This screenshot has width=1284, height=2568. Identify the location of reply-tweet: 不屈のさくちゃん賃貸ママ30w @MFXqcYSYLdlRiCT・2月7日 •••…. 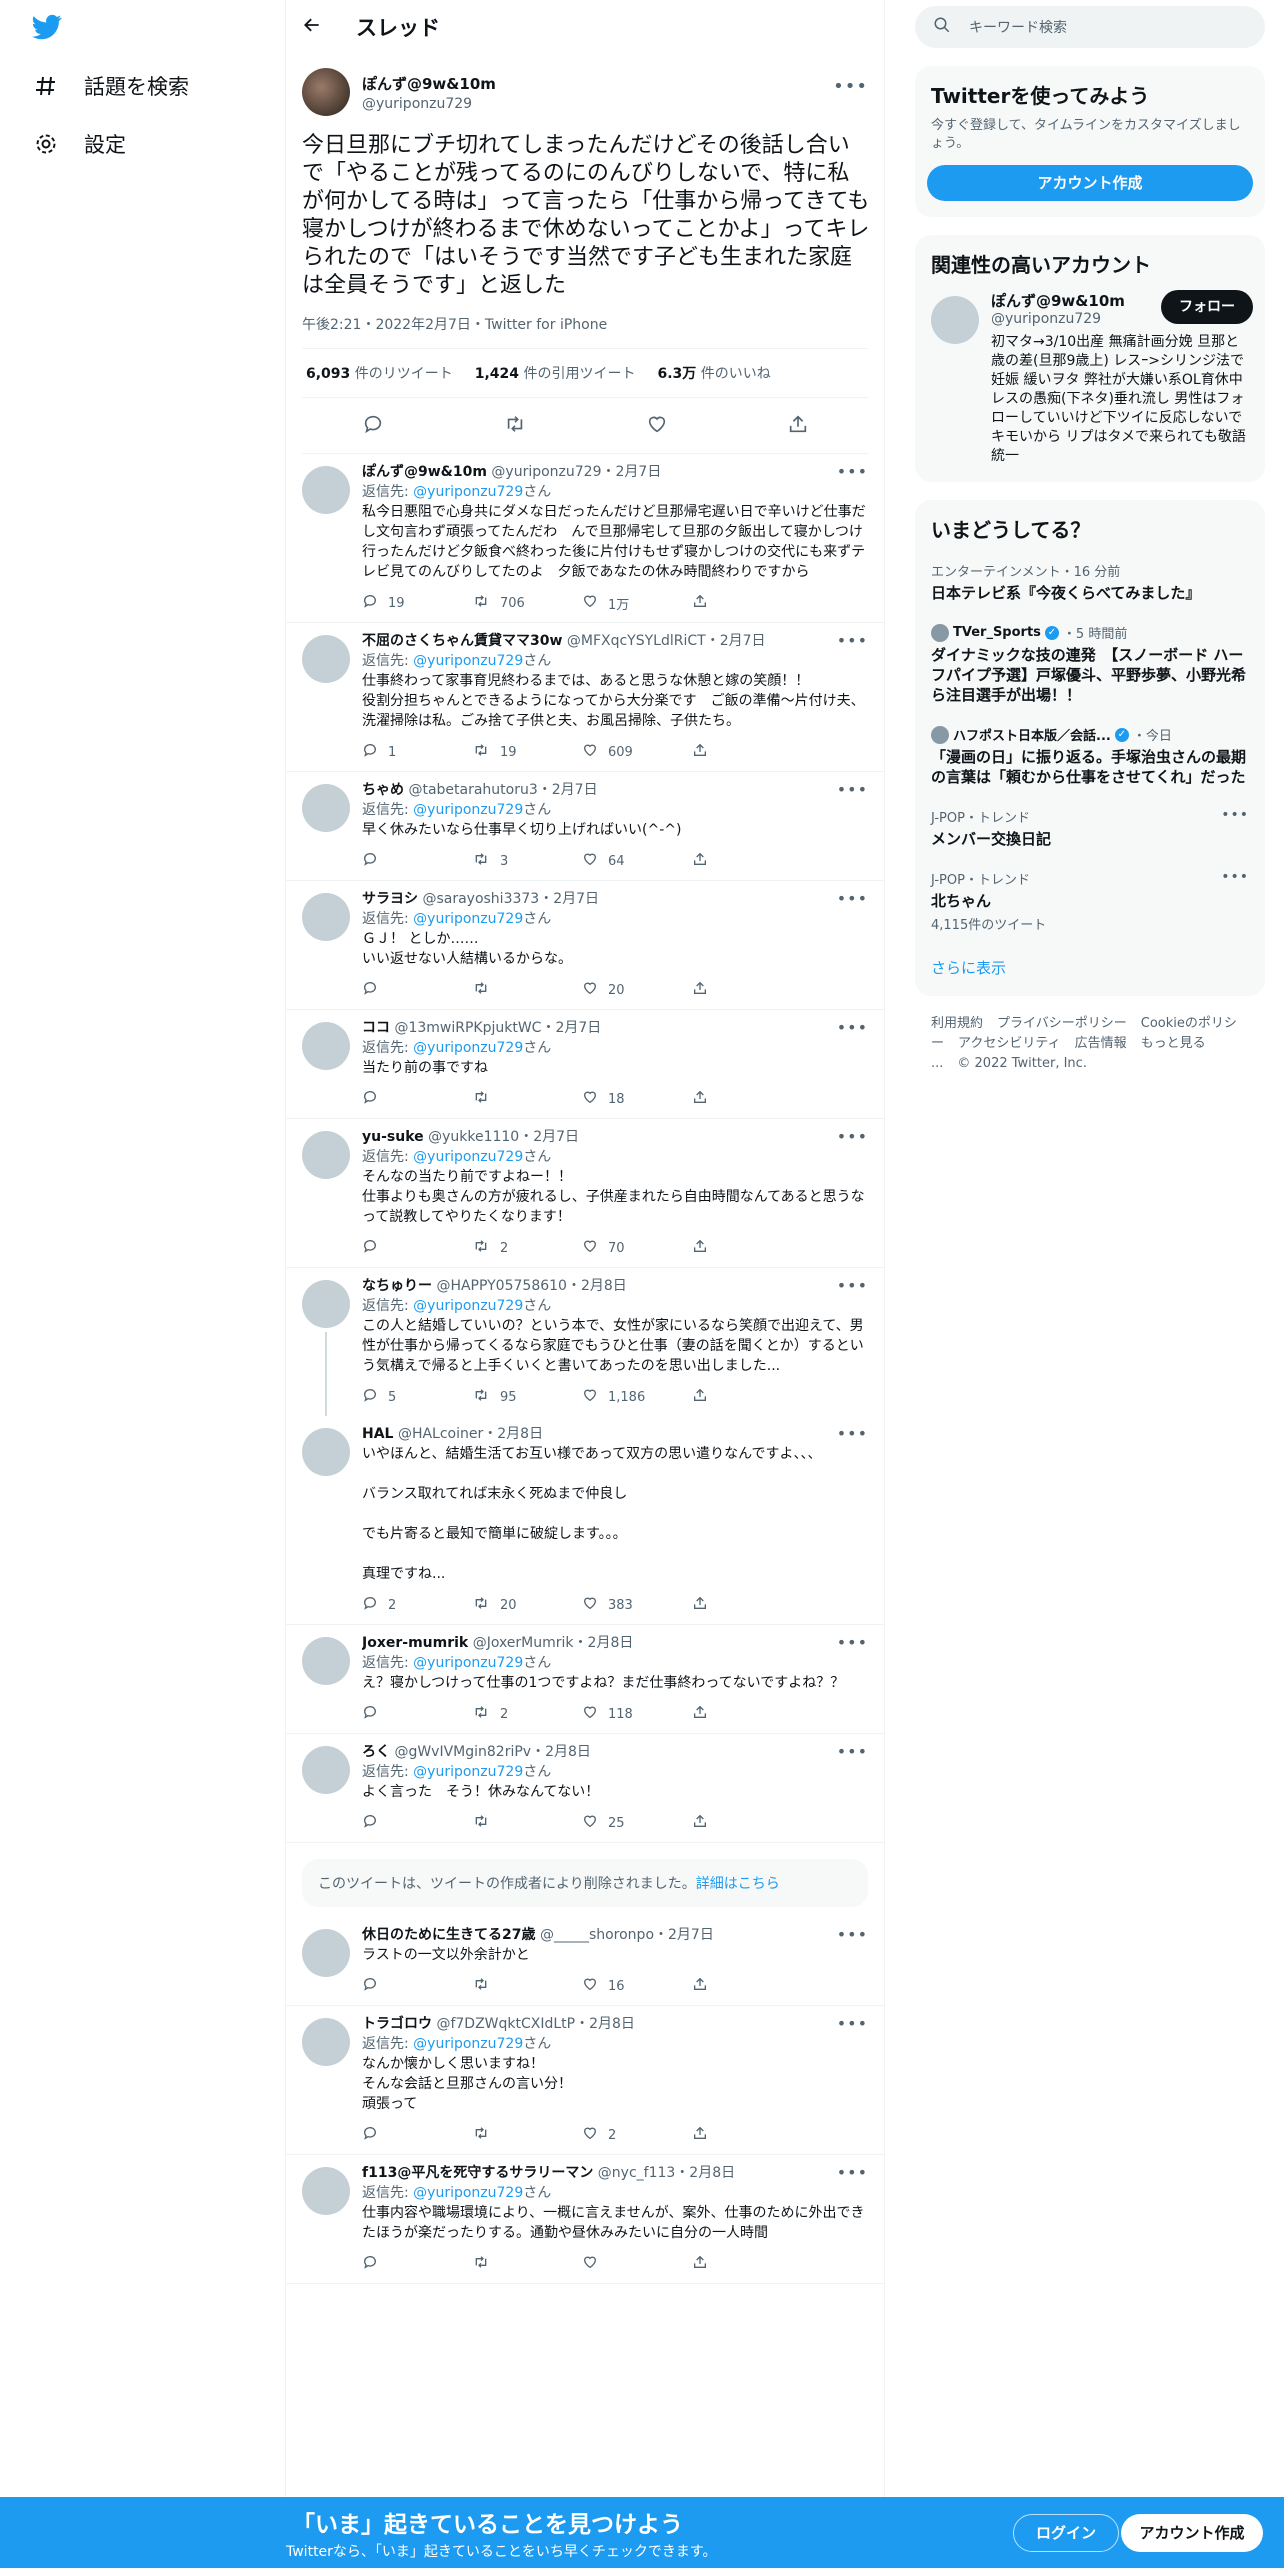
(585, 697).